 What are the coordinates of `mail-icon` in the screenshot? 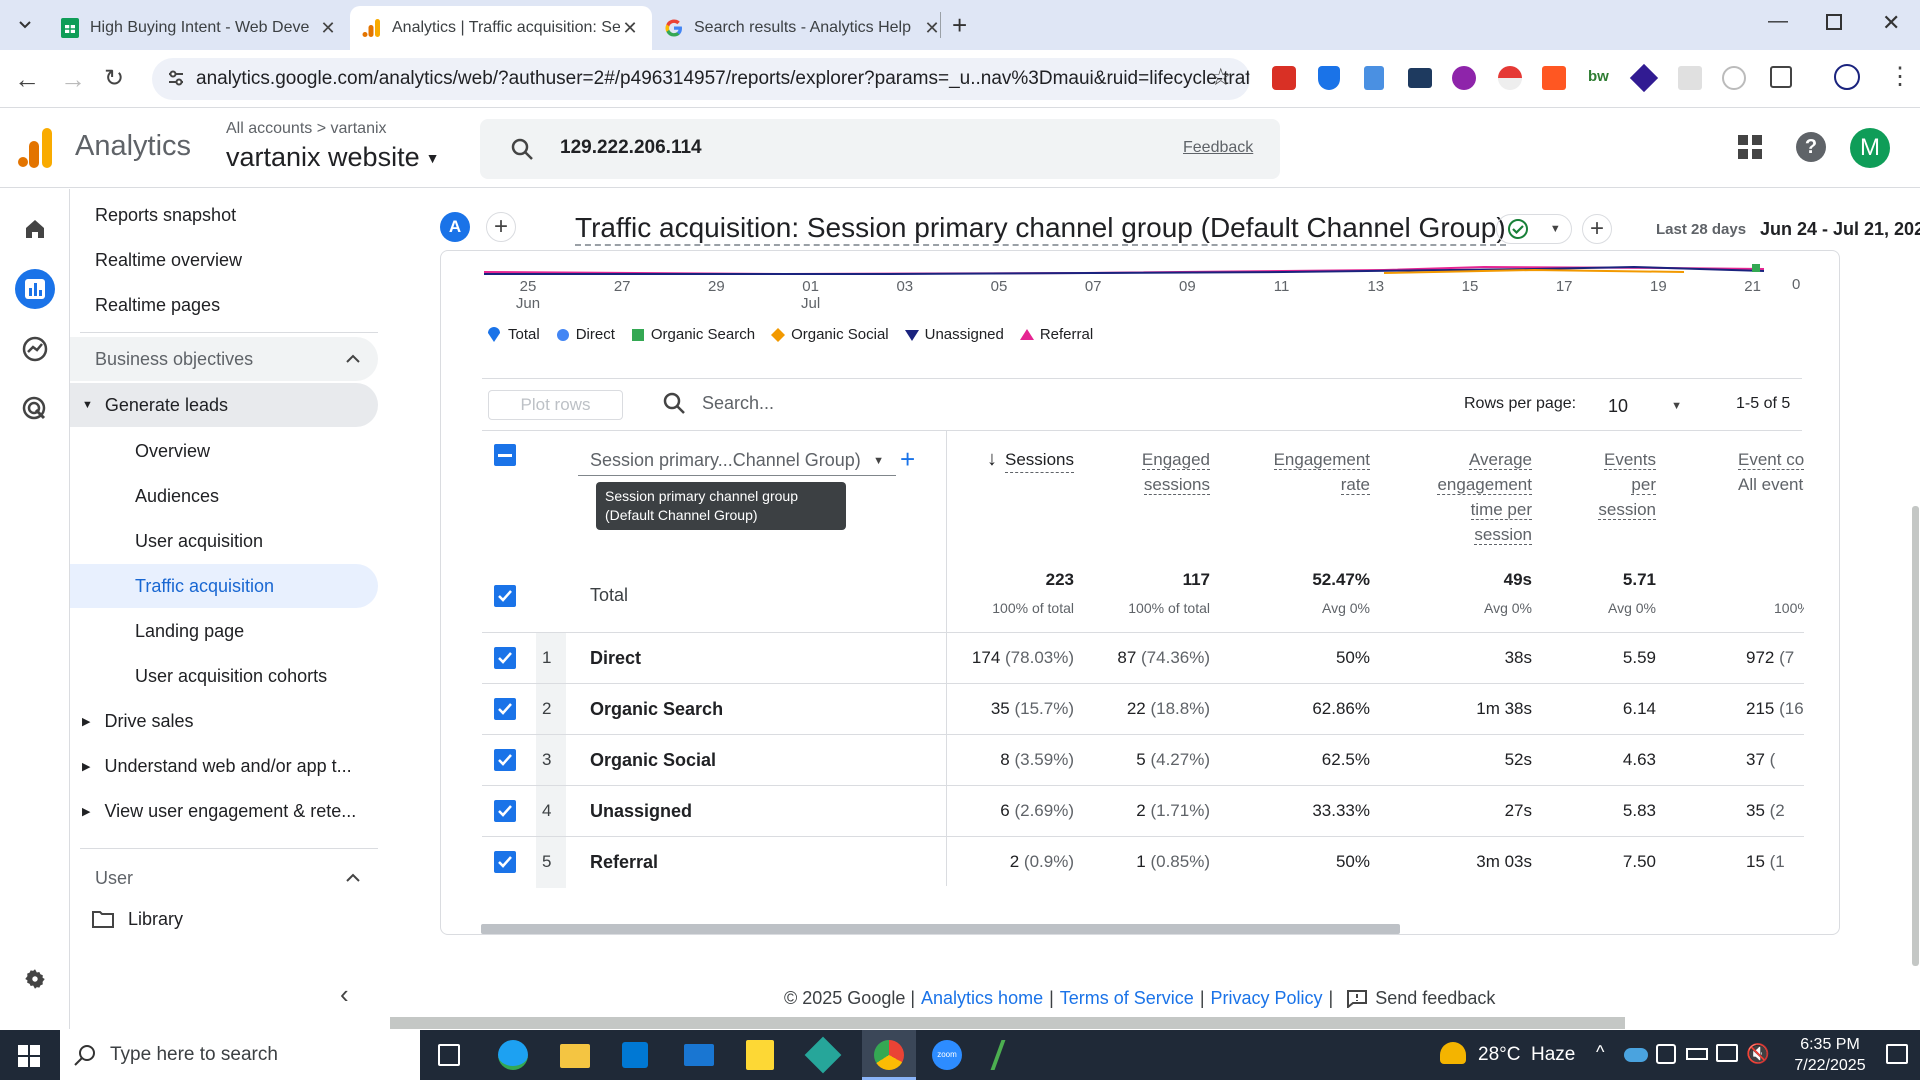 It's located at (699, 1055).